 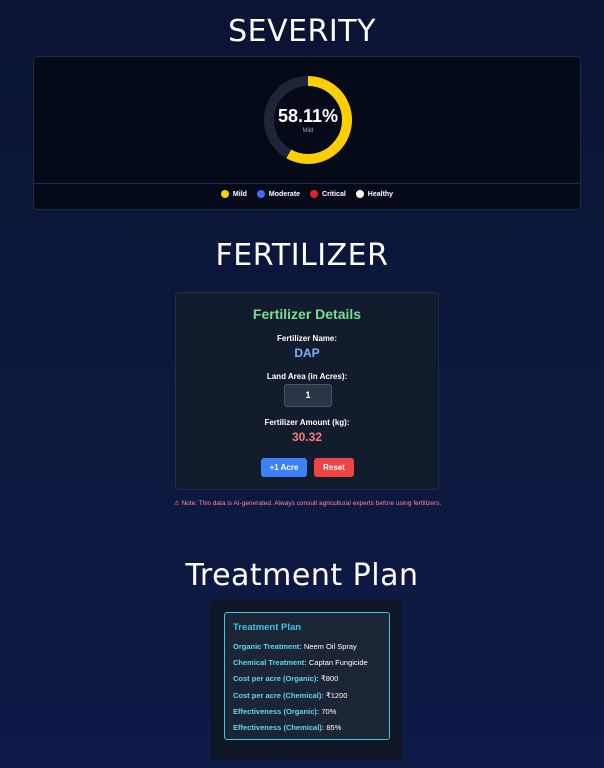 What do you see at coordinates (239, 194) in the screenshot?
I see `legend-label-mild: Mild` at bounding box center [239, 194].